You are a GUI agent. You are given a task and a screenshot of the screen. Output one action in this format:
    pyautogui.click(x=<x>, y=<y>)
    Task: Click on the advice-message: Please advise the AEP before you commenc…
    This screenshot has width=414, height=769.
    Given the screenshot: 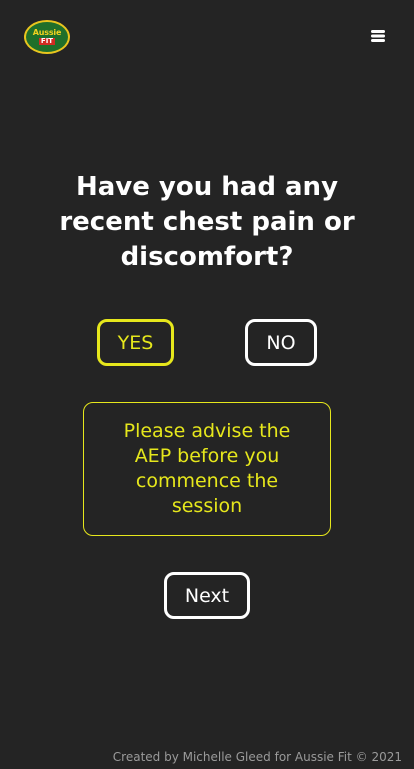 What is the action you would take?
    pyautogui.click(x=207, y=469)
    